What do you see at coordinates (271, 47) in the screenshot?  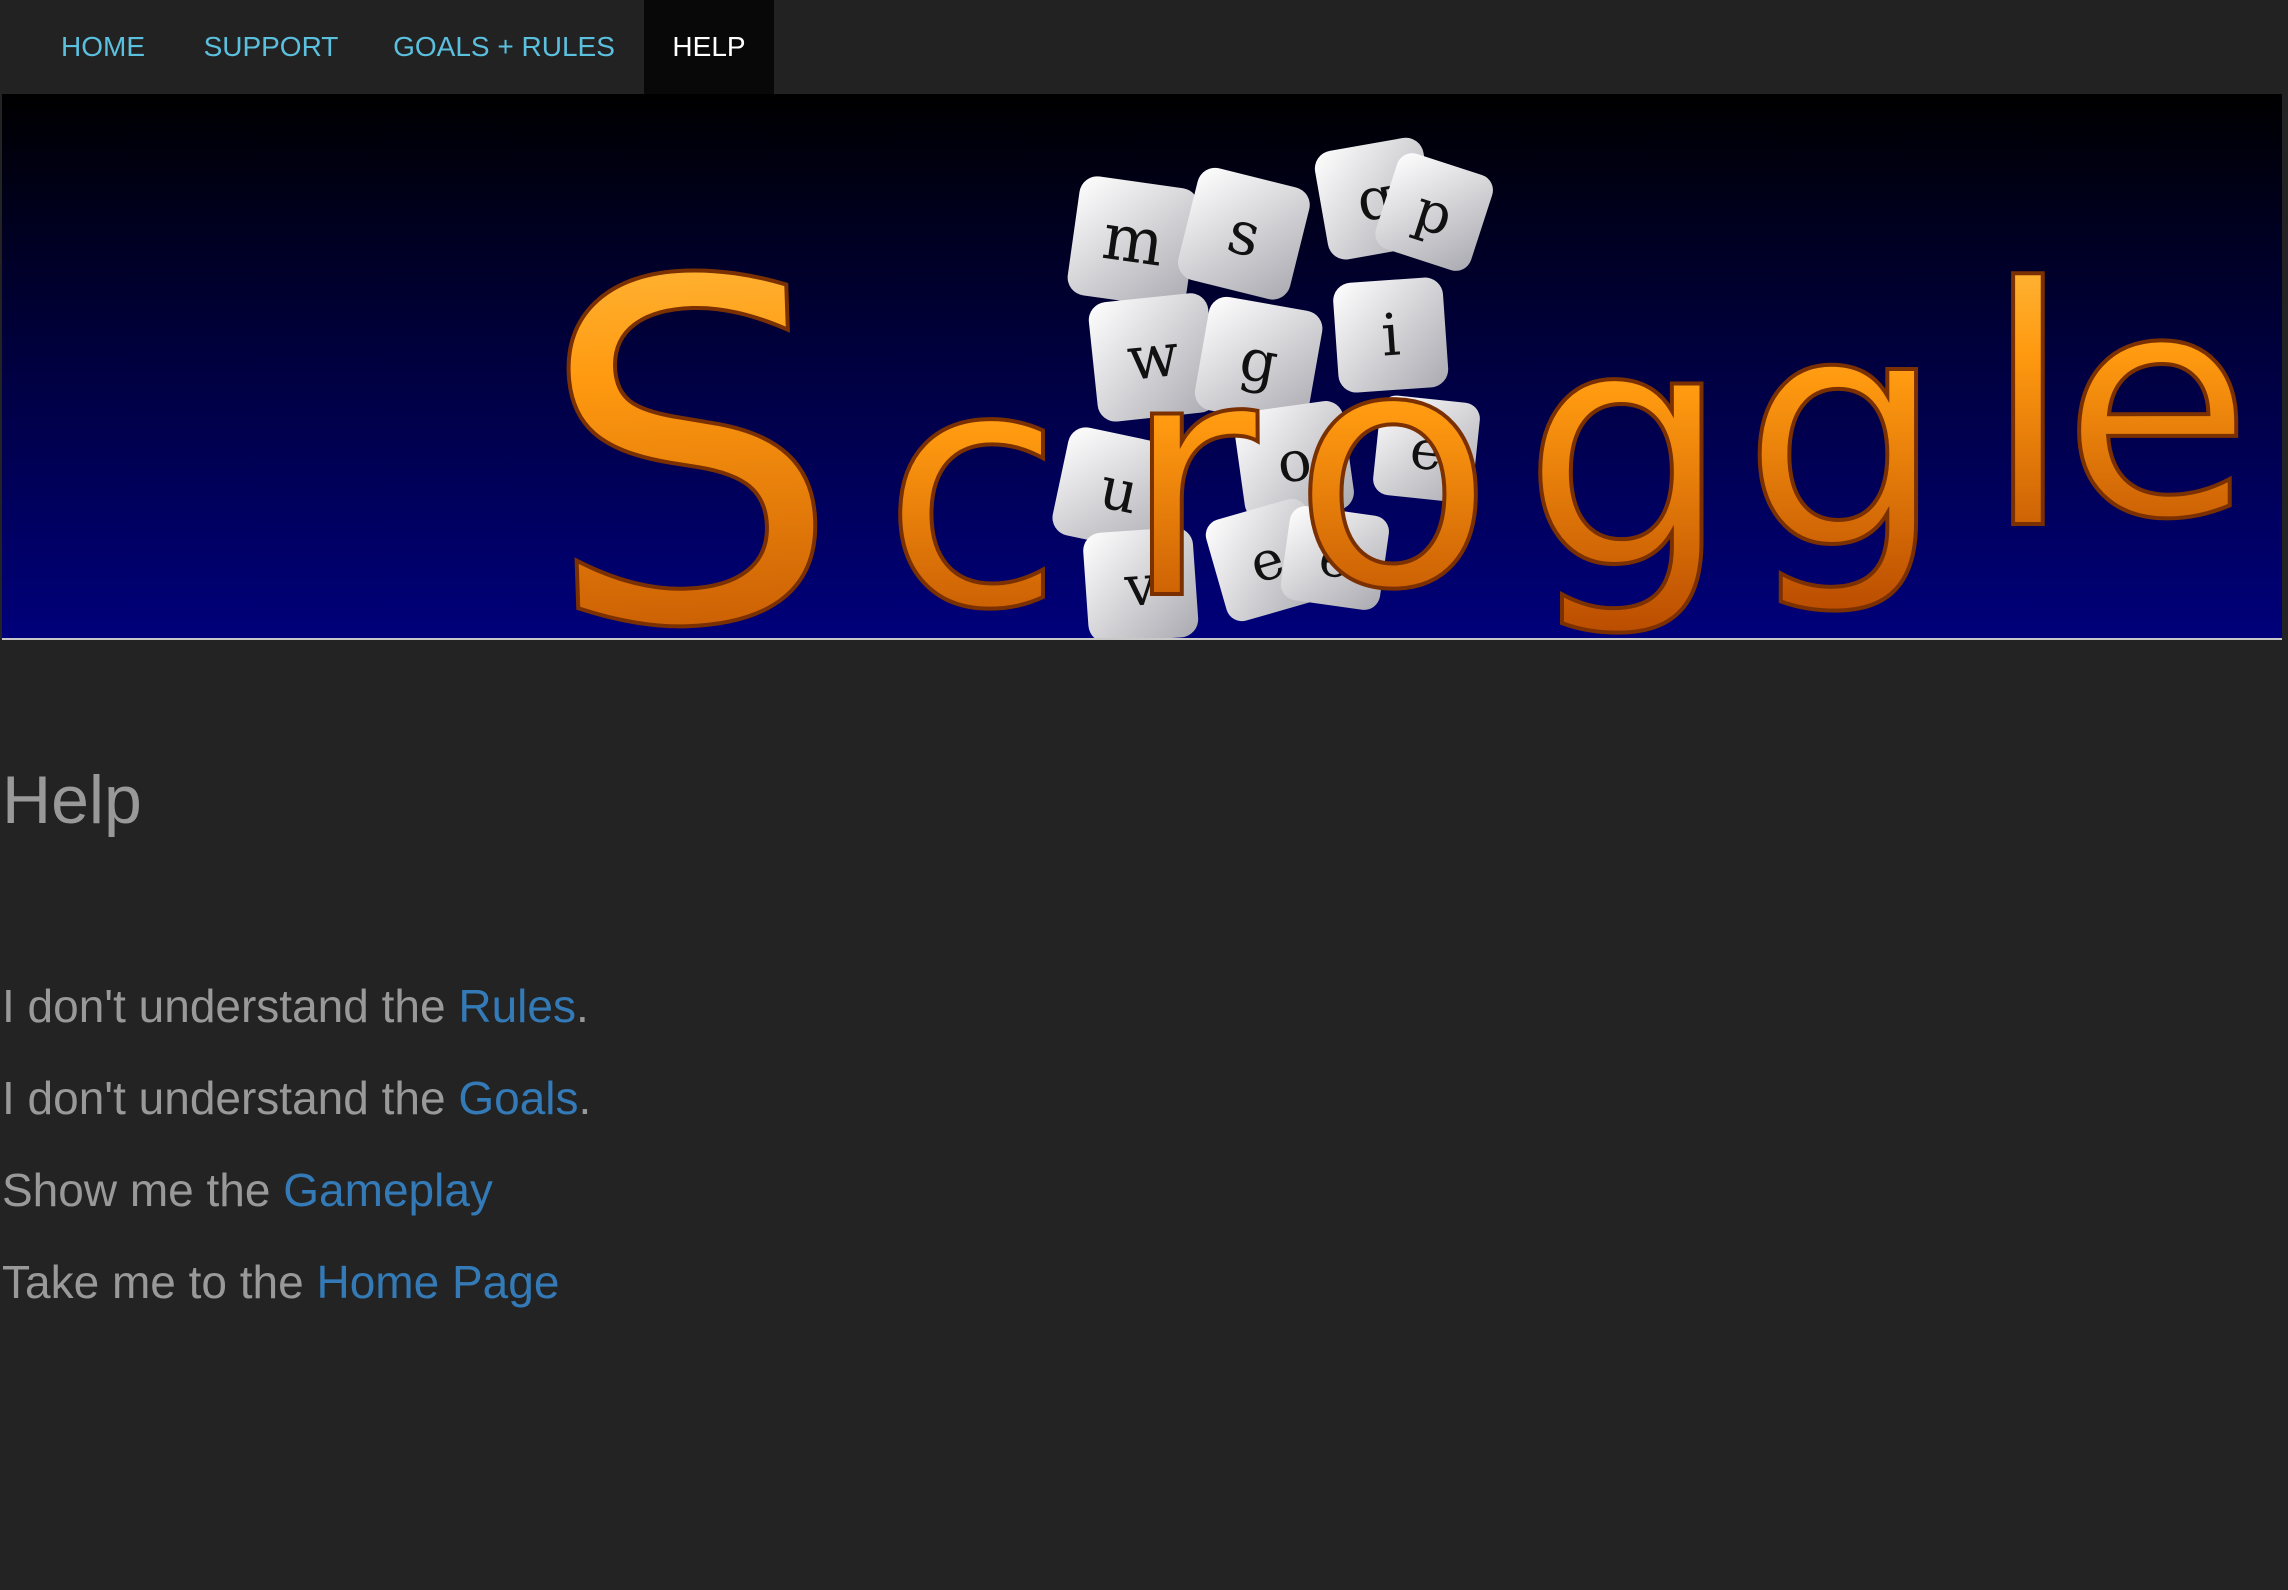 I see `nav-support-link: SUPPORT` at bounding box center [271, 47].